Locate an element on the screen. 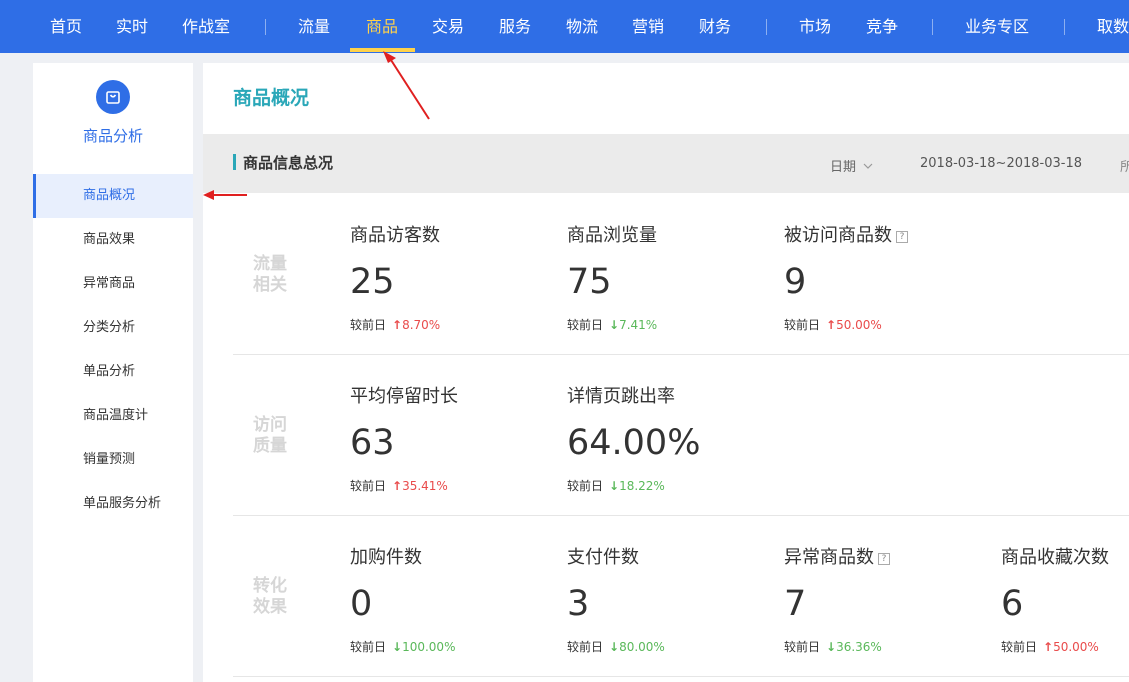 Image resolution: width=1129 pixels, height=682 pixels. metric-value: 75 is located at coordinates (589, 282).